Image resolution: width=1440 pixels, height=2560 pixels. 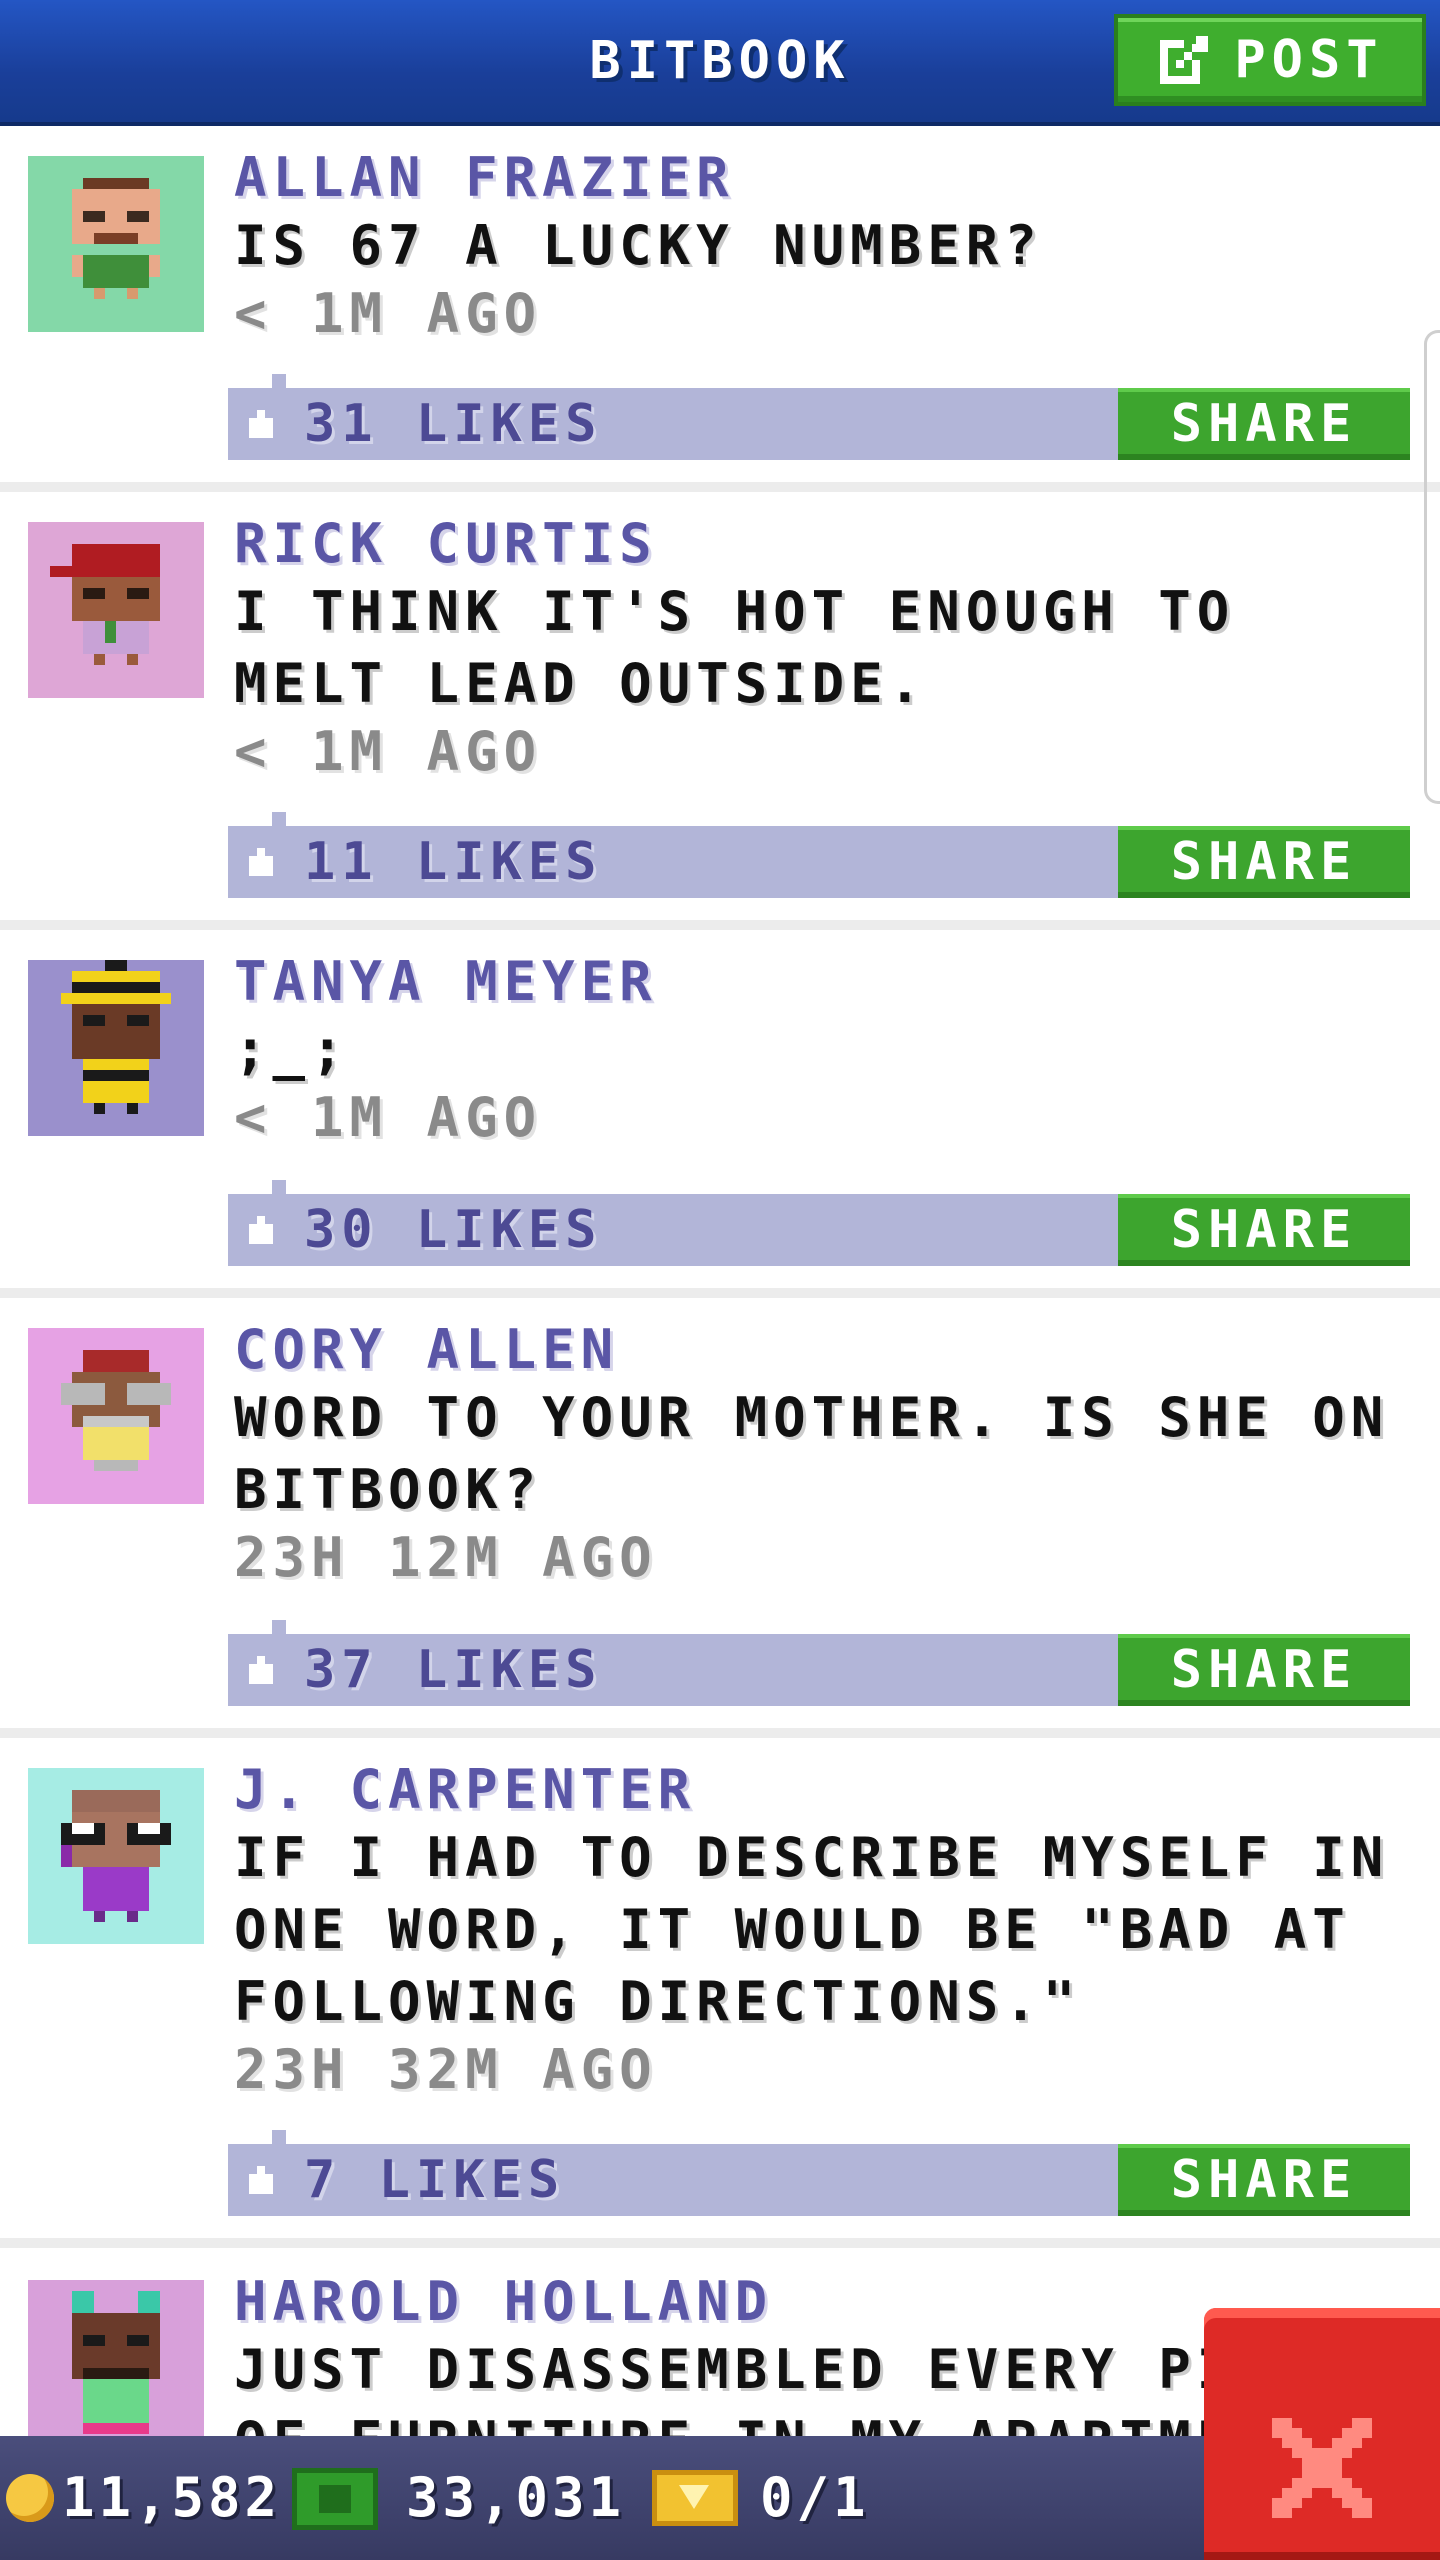 What do you see at coordinates (292, 1049) in the screenshot?
I see `post-message: ;_;` at bounding box center [292, 1049].